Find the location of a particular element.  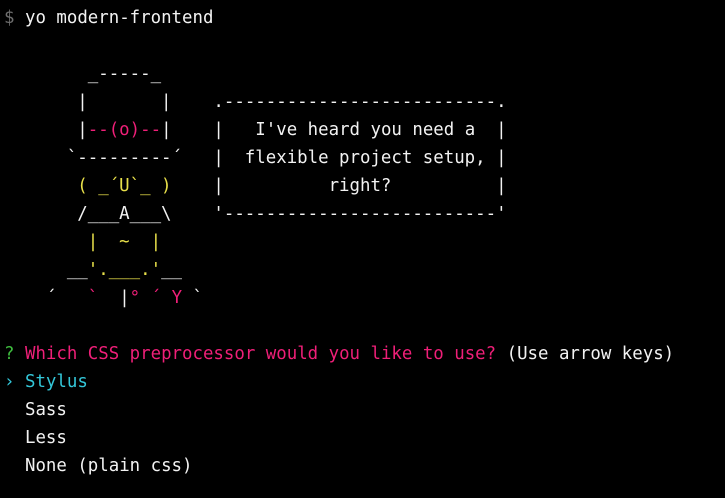

ascii-art-segment: ° is located at coordinates (135, 298).